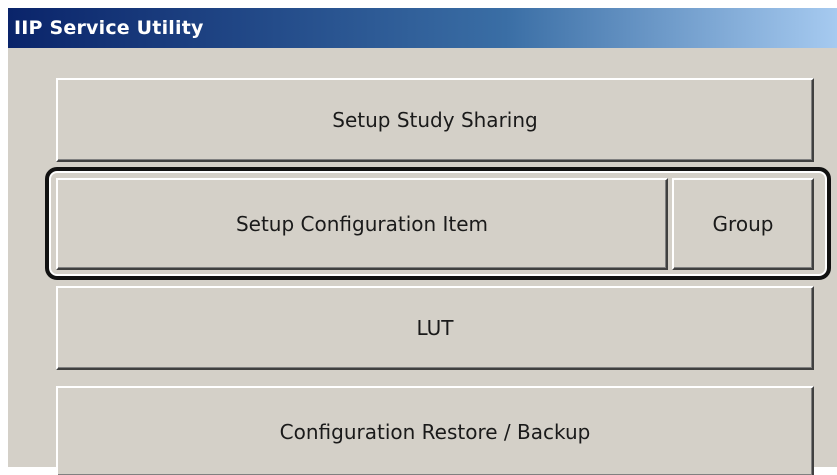  Describe the element at coordinates (743, 224) in the screenshot. I see `group-button: Group` at that location.